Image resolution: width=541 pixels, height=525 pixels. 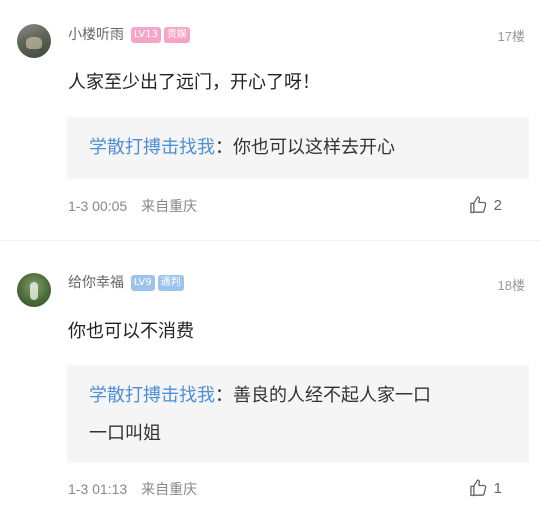 What do you see at coordinates (129, 34) in the screenshot?
I see `username-row: 小楼听雨 LV13 责娱` at bounding box center [129, 34].